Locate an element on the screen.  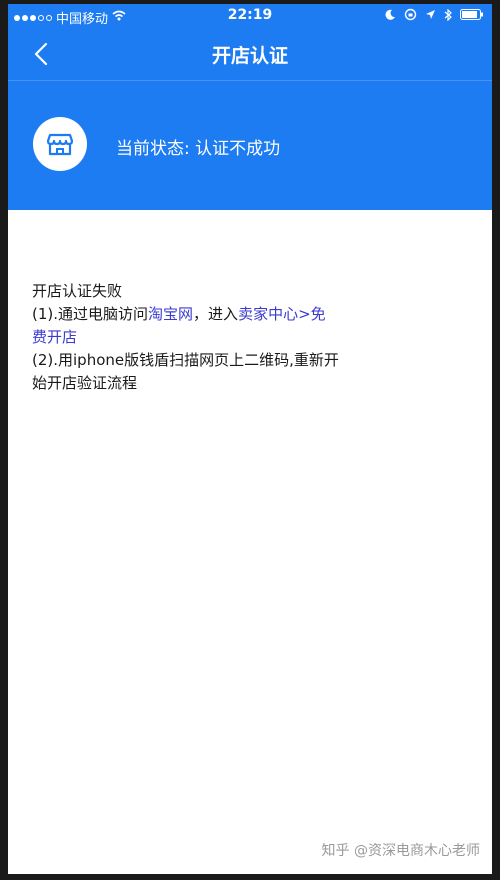
failure-heading: 开店认证失败 is located at coordinates (77, 291).